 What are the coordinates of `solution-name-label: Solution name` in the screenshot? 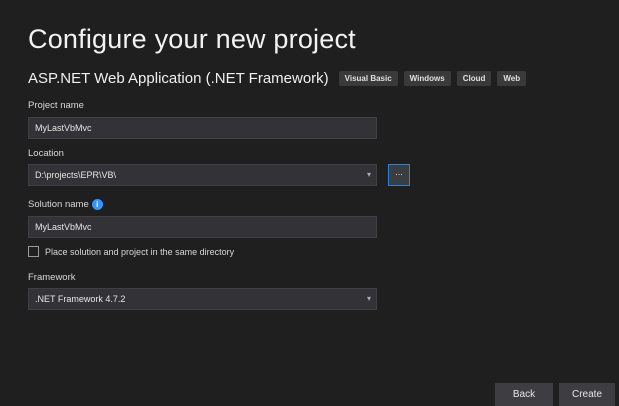 It's located at (58, 205).